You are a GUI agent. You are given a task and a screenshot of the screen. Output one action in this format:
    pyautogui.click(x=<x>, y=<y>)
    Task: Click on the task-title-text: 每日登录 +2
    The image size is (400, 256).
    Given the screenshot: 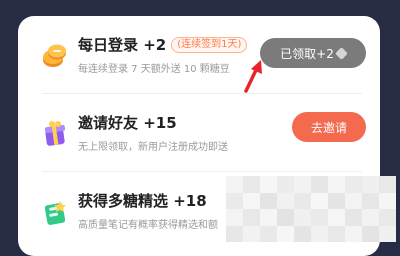 What is the action you would take?
    pyautogui.click(x=122, y=45)
    